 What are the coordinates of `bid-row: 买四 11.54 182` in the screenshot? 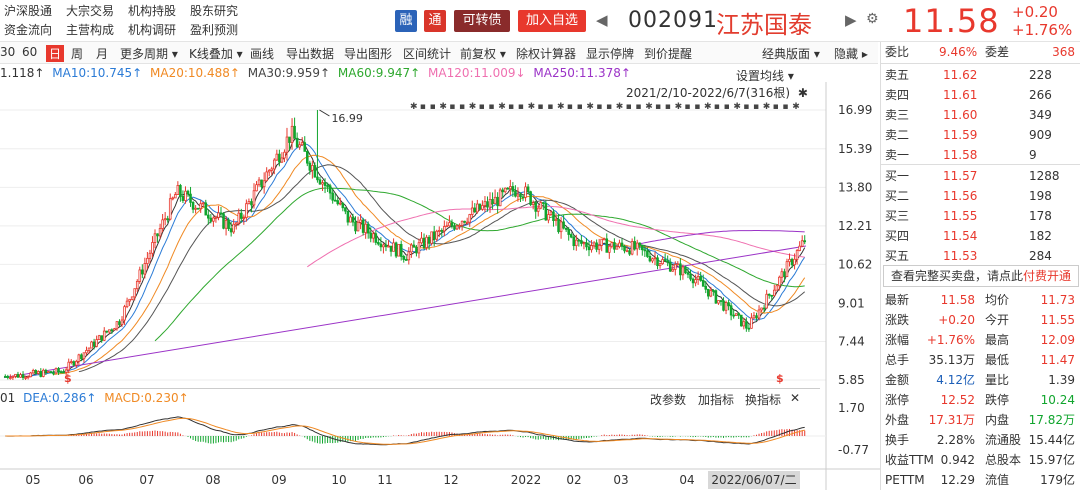 It's located at (980, 236).